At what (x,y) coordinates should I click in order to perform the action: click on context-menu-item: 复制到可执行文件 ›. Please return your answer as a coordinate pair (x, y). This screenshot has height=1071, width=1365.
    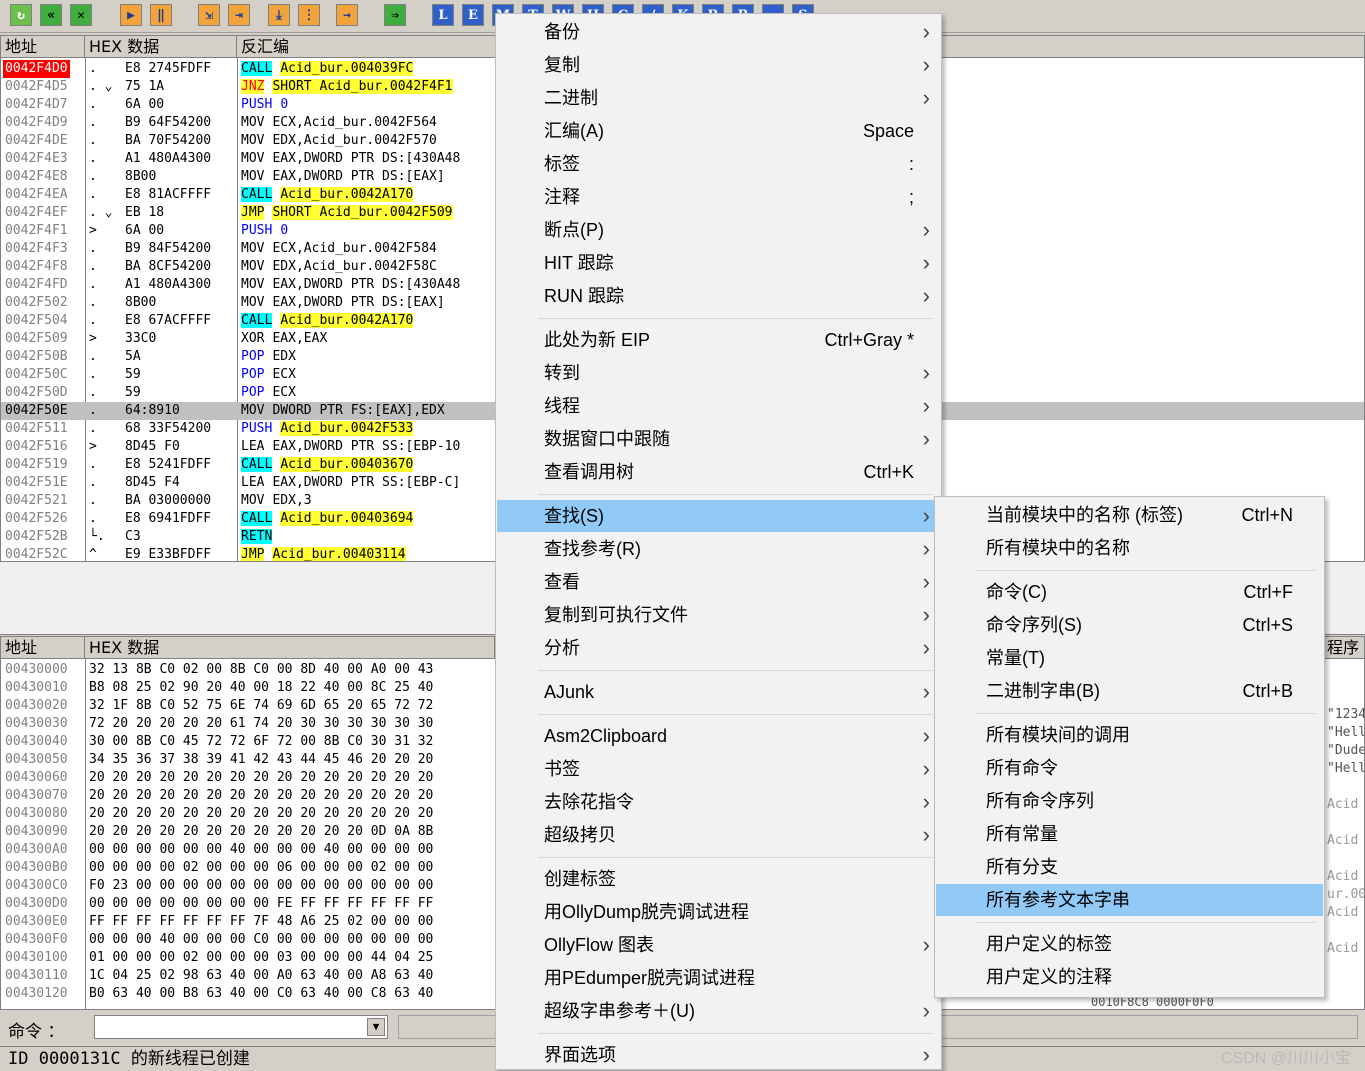
    Looking at the image, I should click on (718, 615).